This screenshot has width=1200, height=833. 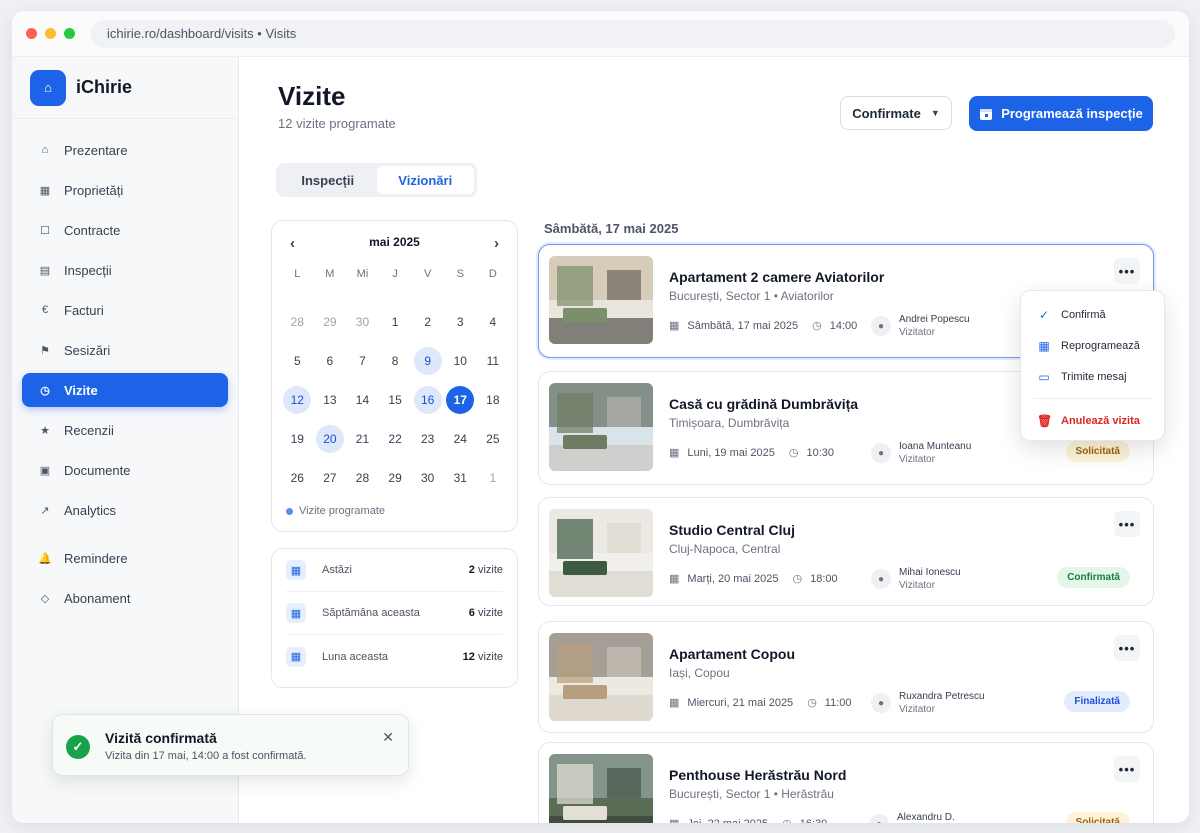 I want to click on calendar-day: 13, so click(x=330, y=399).